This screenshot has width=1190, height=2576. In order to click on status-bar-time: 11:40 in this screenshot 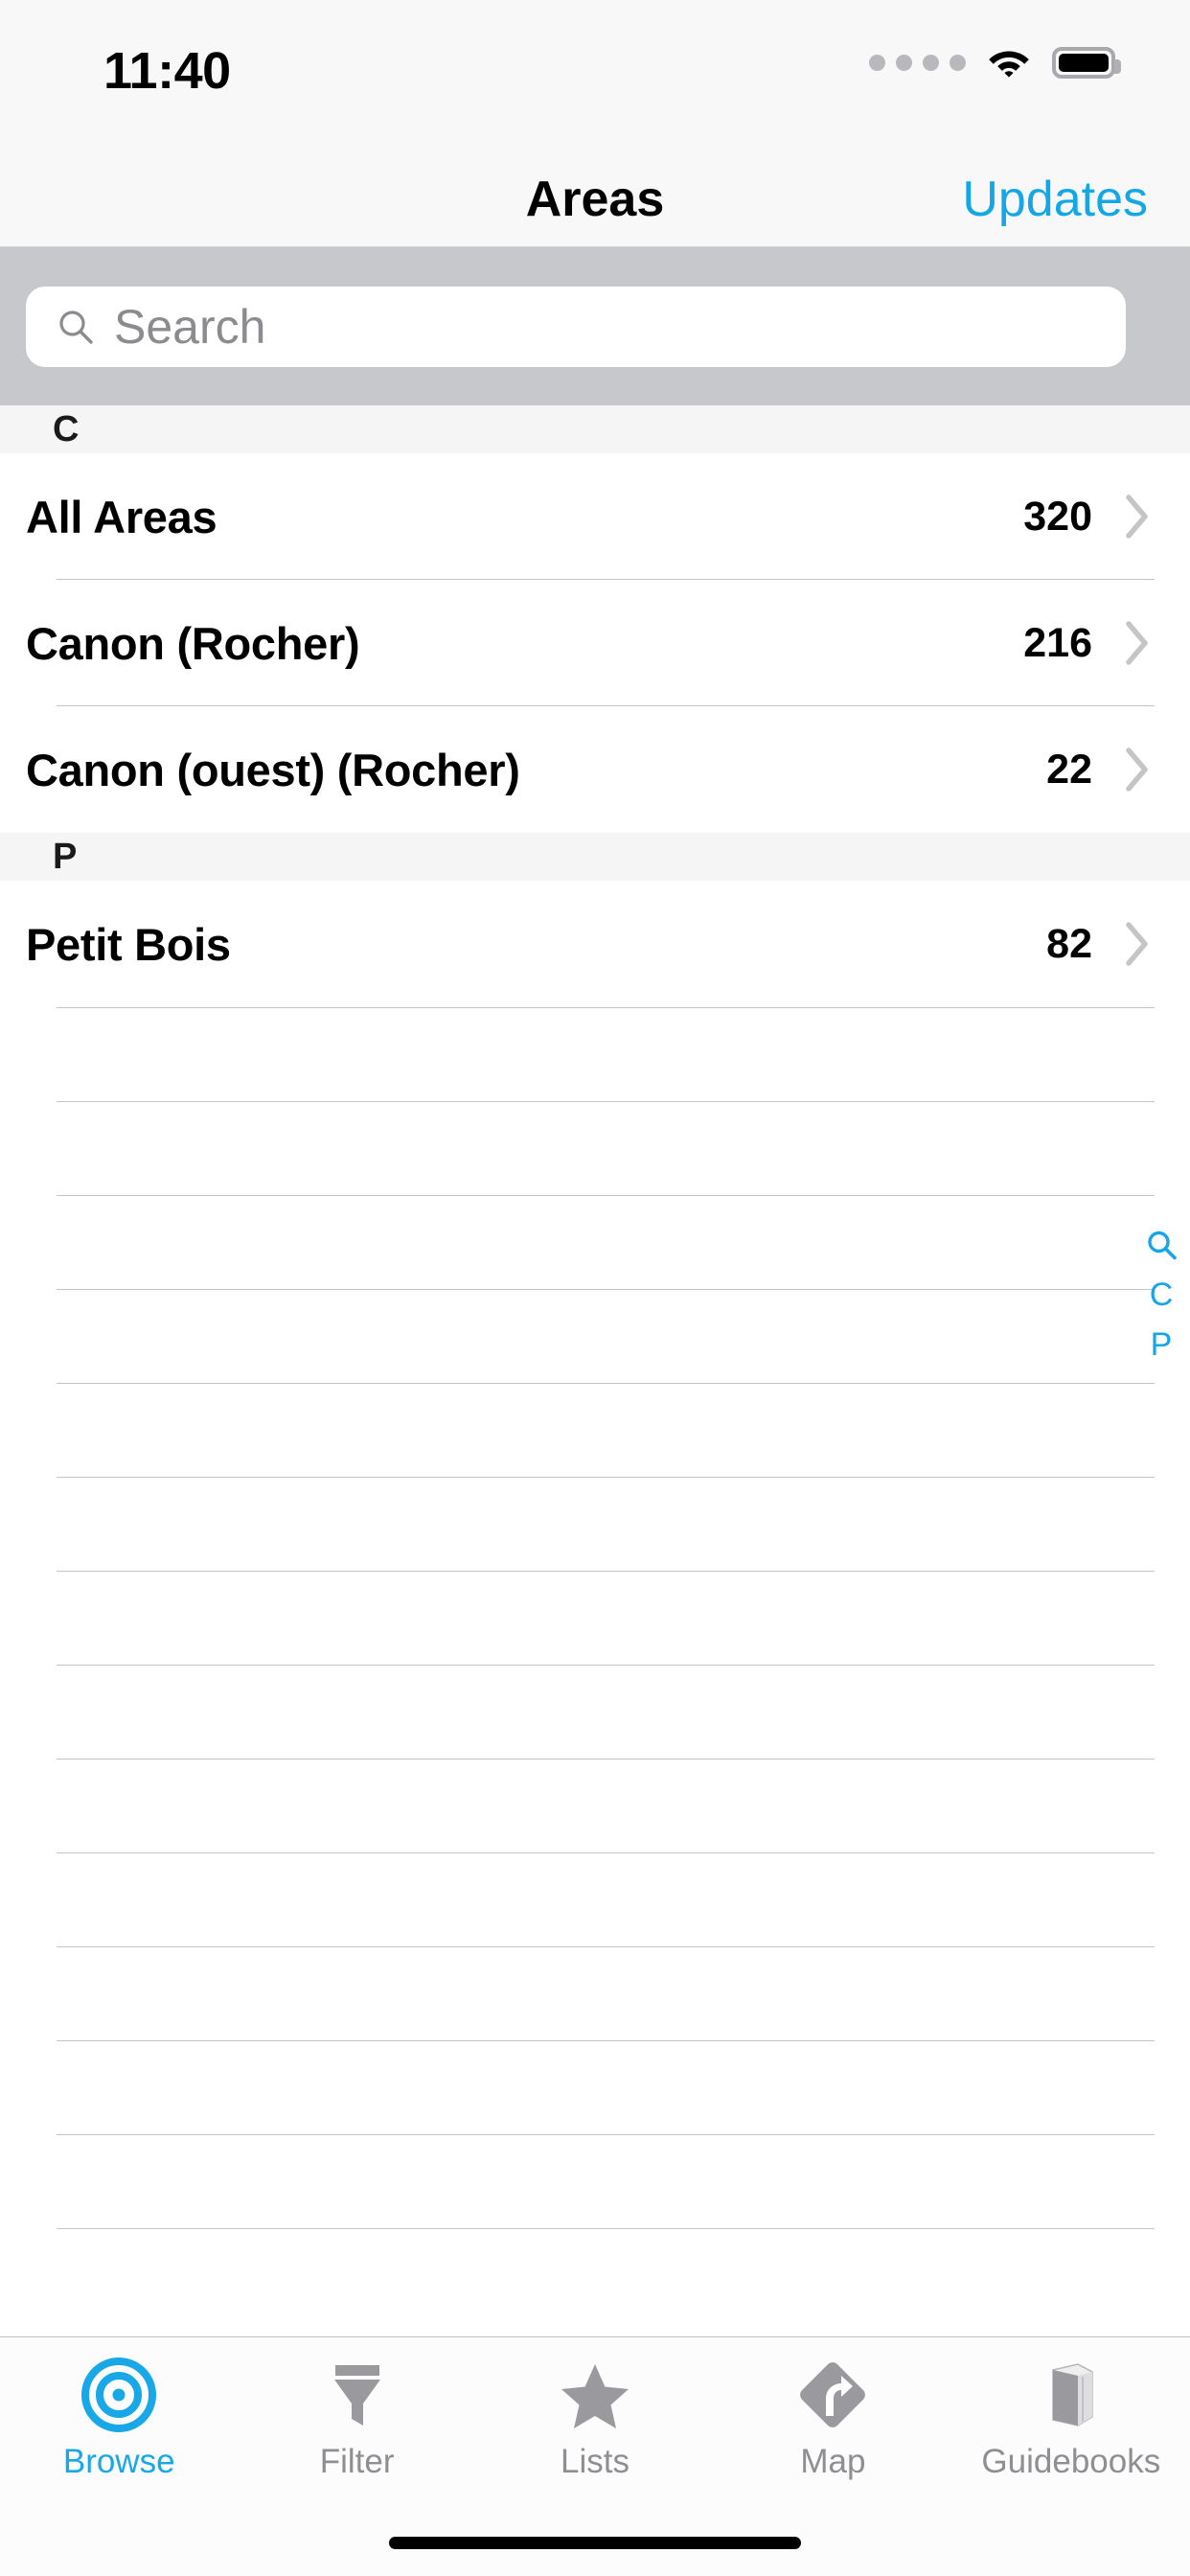, I will do `click(167, 71)`.